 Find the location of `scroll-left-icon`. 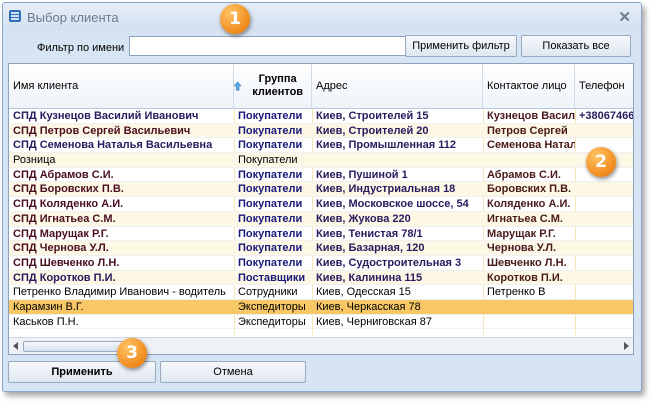

scroll-left-icon is located at coordinates (15, 346).